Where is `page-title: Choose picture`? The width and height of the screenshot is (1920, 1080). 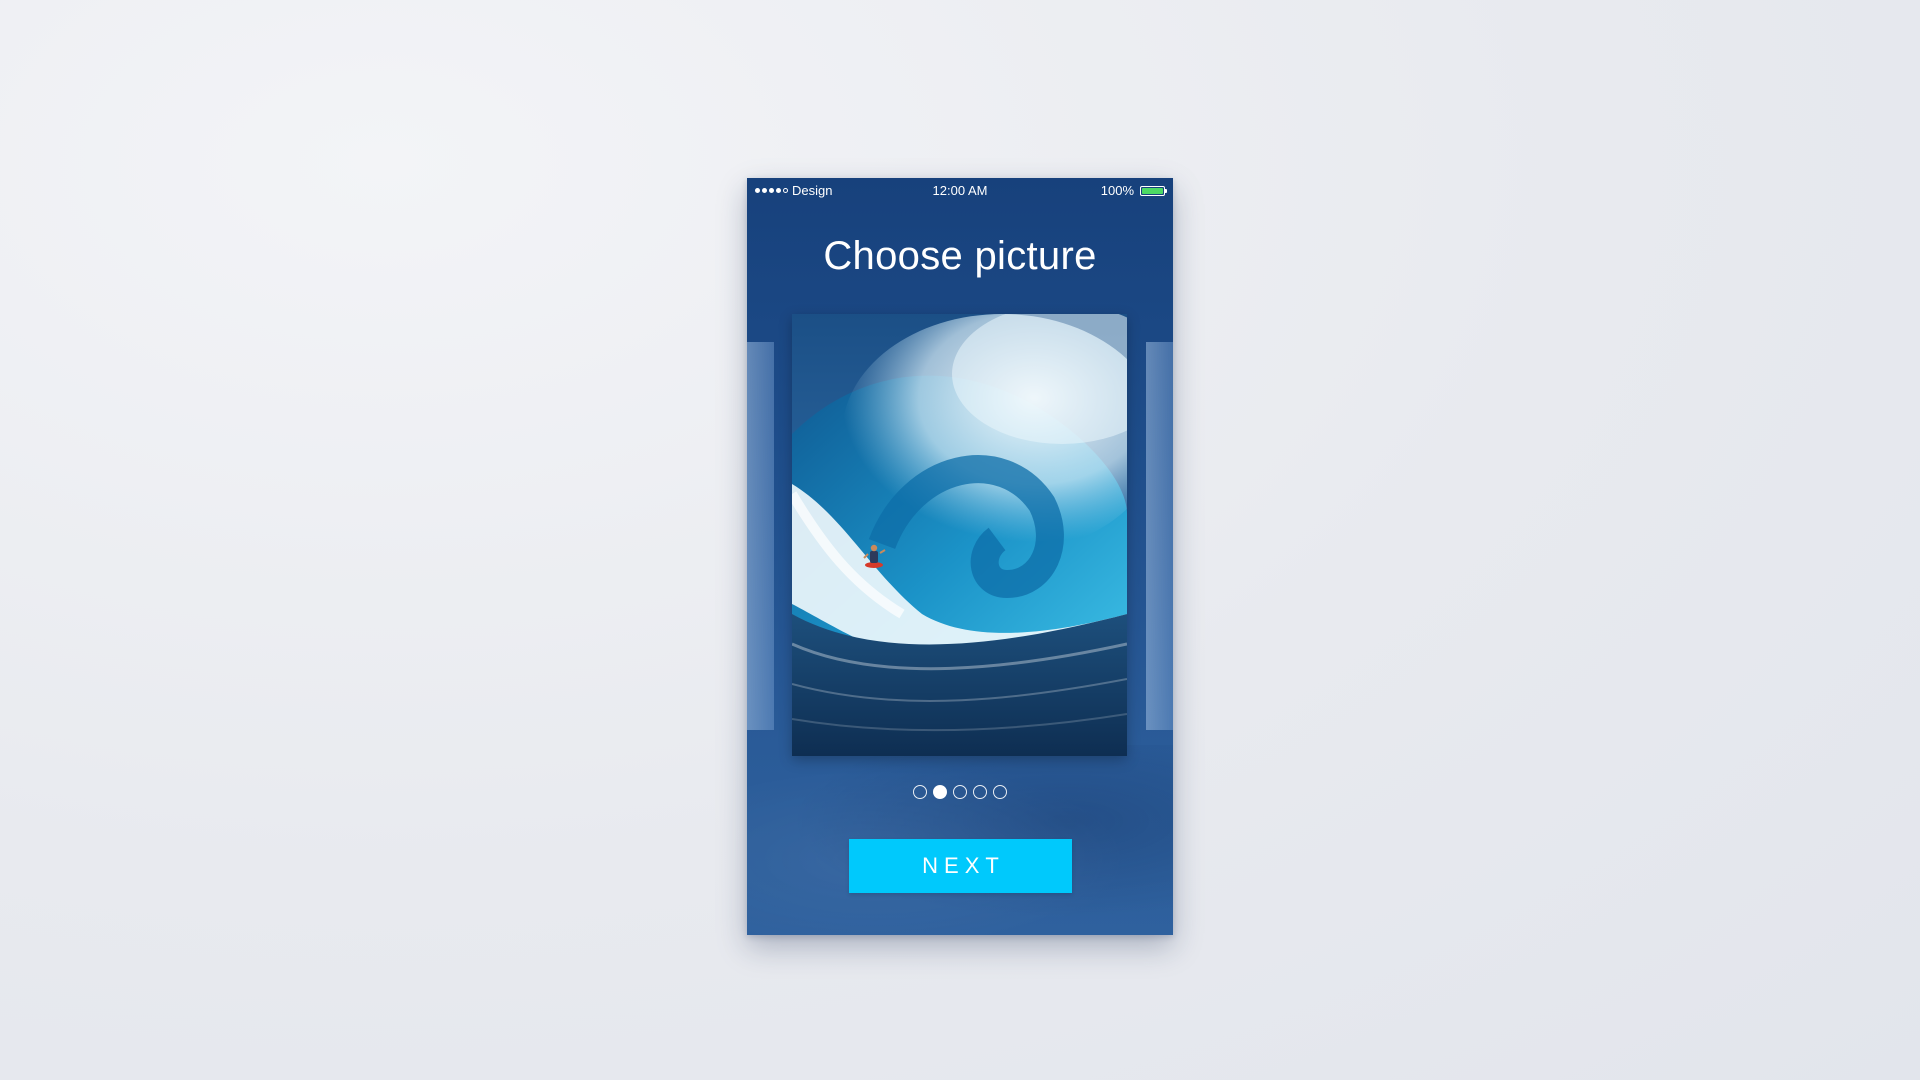
page-title: Choose picture is located at coordinates (960, 256).